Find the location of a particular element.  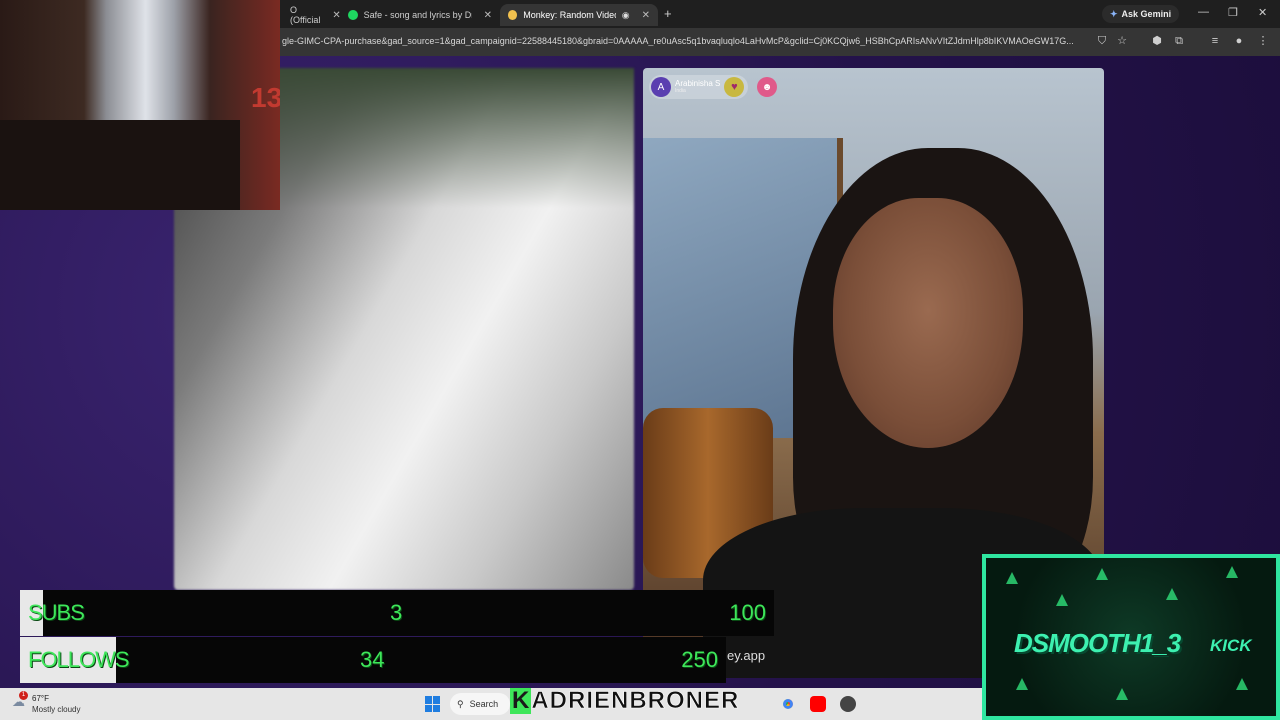

app-icon is located at coordinates (848, 704).